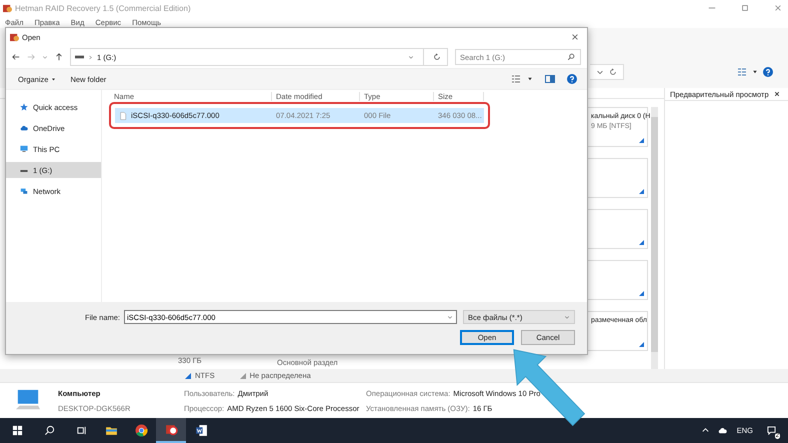 The height and width of the screenshot is (443, 788). What do you see at coordinates (79, 57) in the screenshot?
I see `drive-icon` at bounding box center [79, 57].